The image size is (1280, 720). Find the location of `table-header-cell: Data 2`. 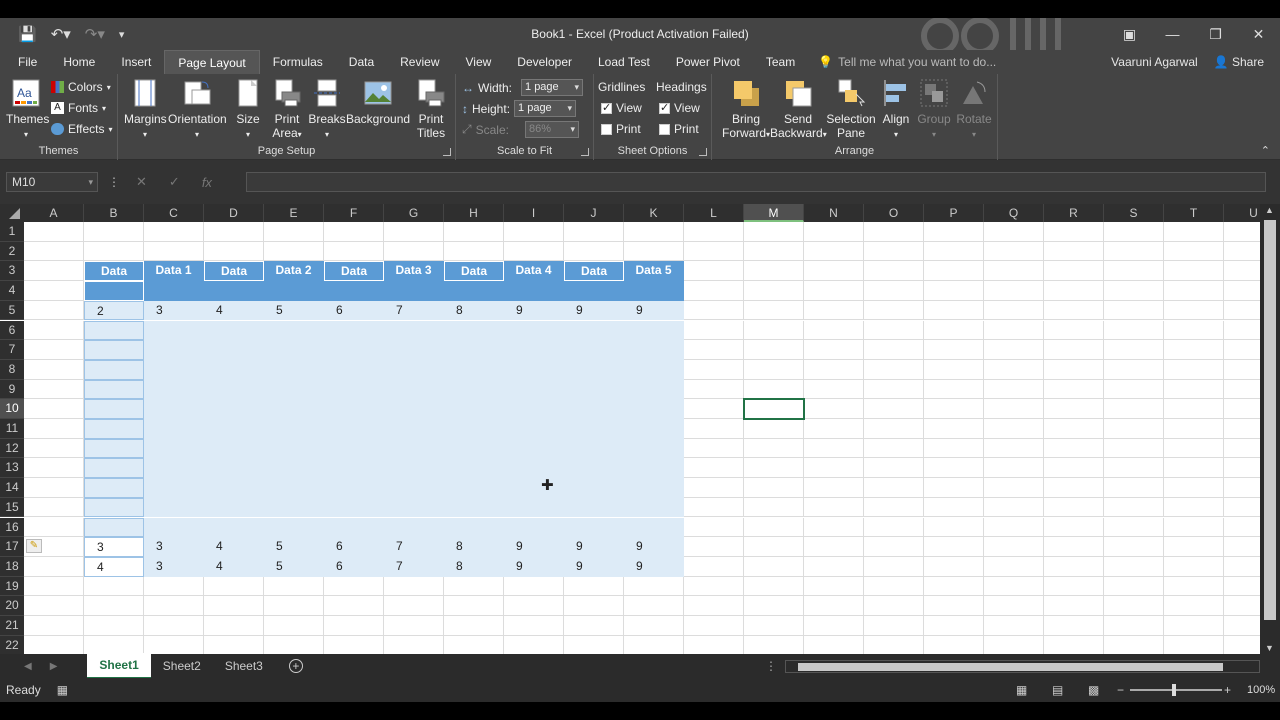

table-header-cell: Data 2 is located at coordinates (294, 271).